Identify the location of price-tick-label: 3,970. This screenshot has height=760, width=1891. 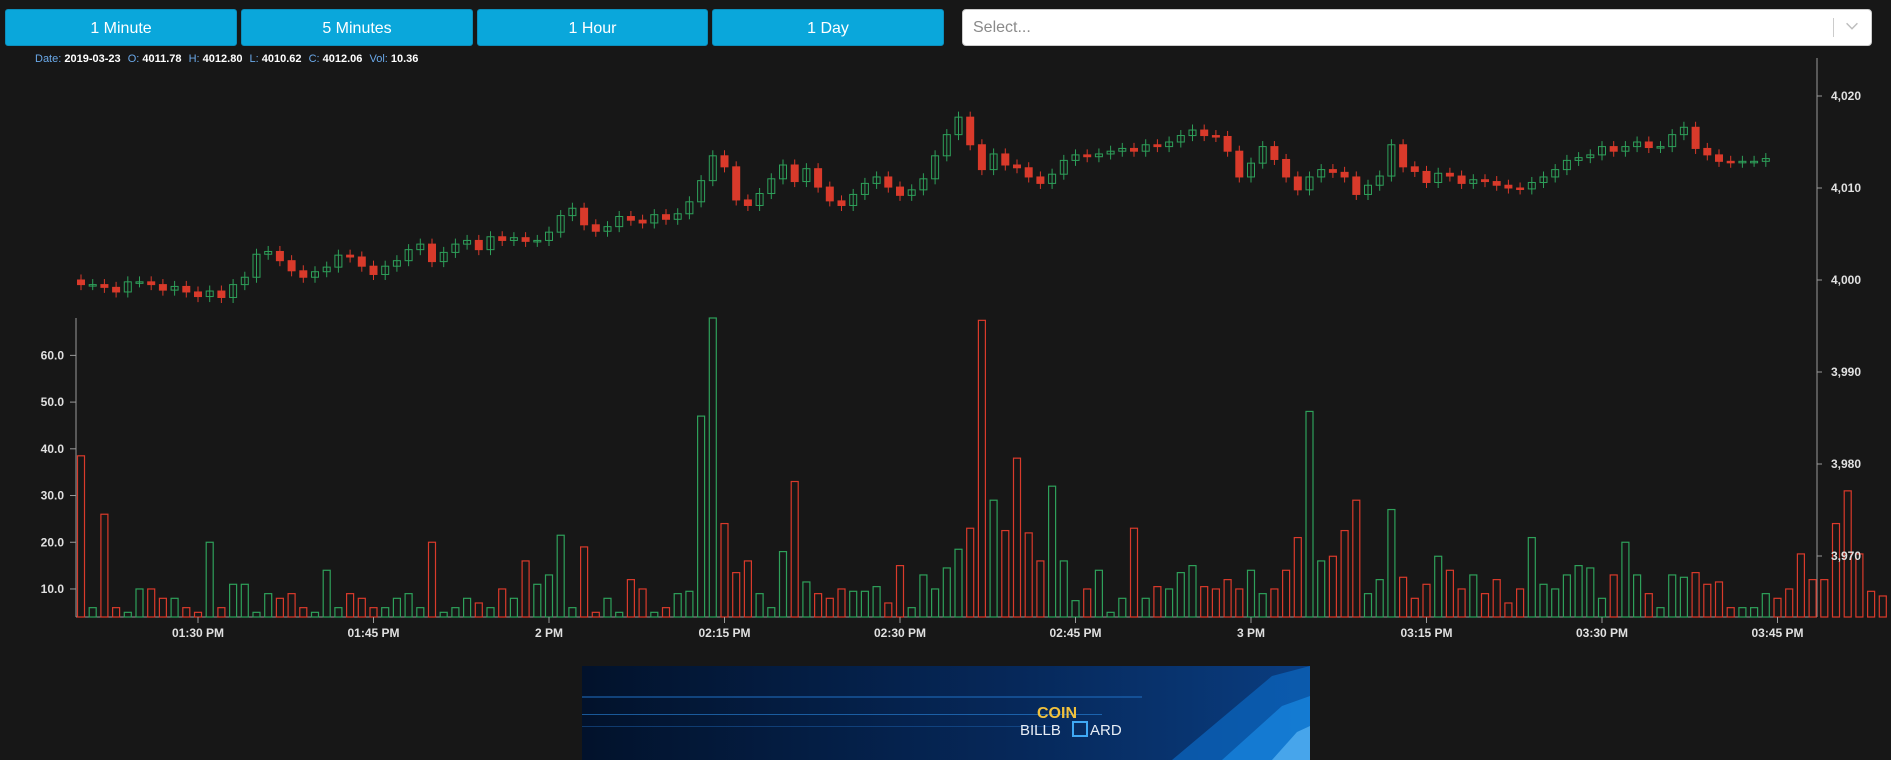
(1846, 556).